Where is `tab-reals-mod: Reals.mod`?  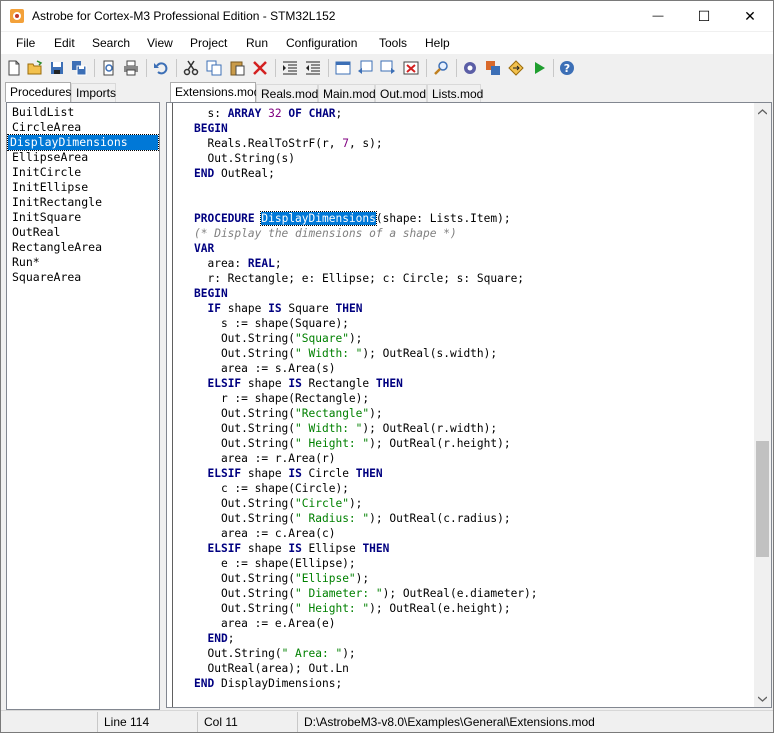 tab-reals-mod: Reals.mod is located at coordinates (287, 93).